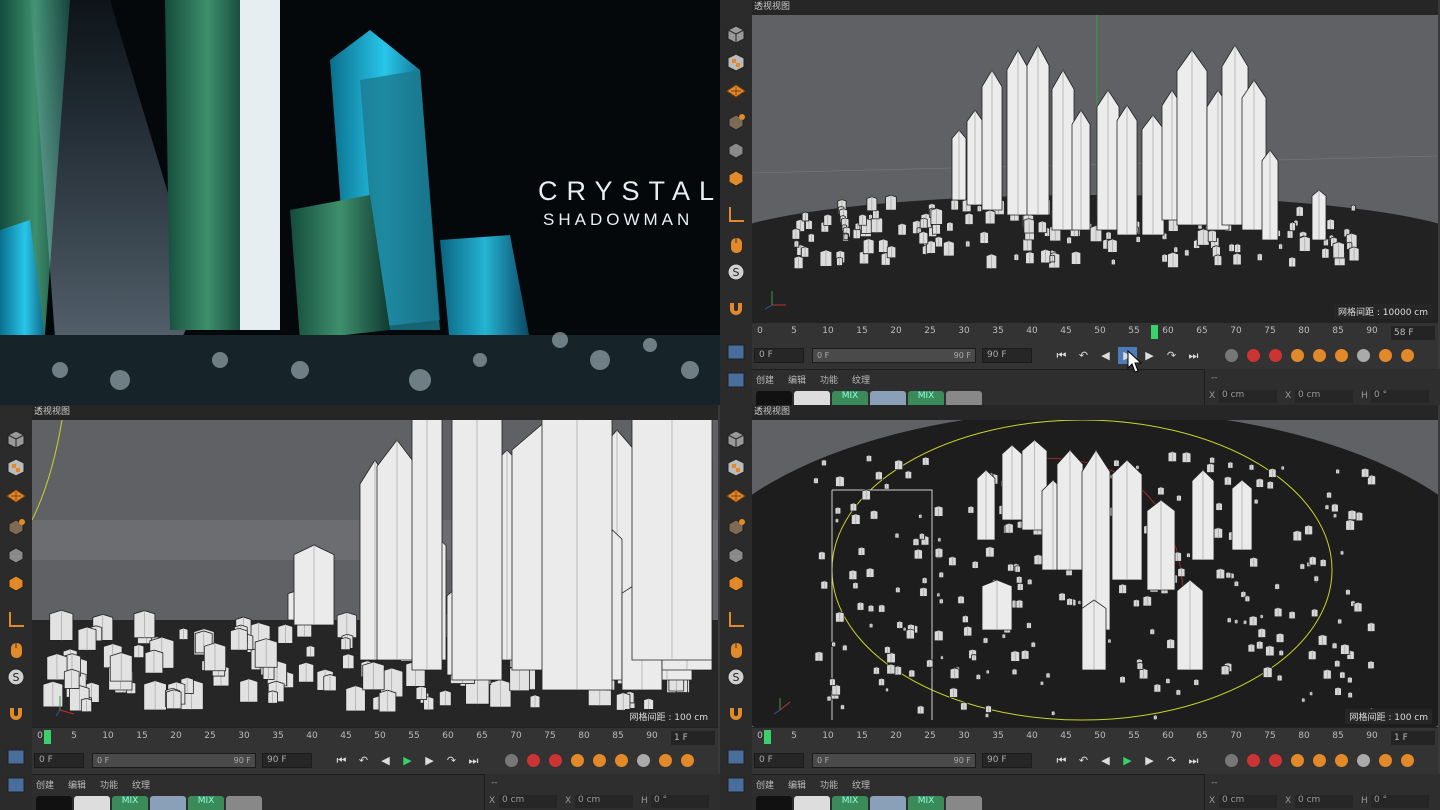  I want to click on start-frame-field: 0 F, so click(779, 760).